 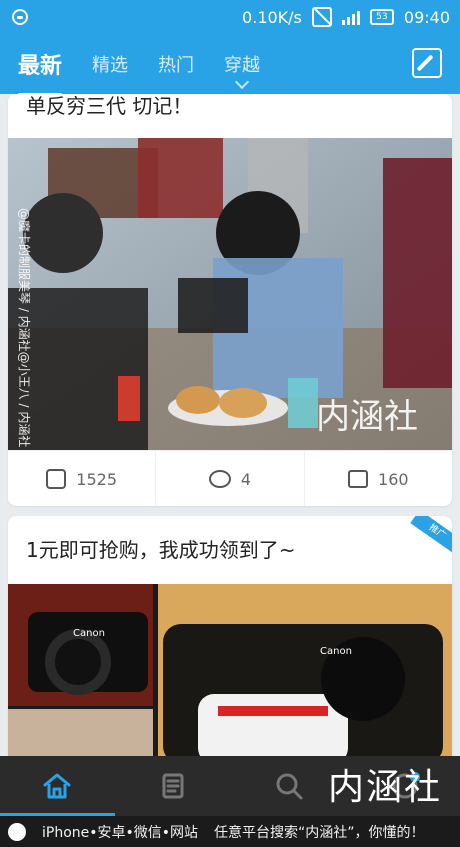 What do you see at coordinates (246, 479) in the screenshot?
I see `comment-count: 4` at bounding box center [246, 479].